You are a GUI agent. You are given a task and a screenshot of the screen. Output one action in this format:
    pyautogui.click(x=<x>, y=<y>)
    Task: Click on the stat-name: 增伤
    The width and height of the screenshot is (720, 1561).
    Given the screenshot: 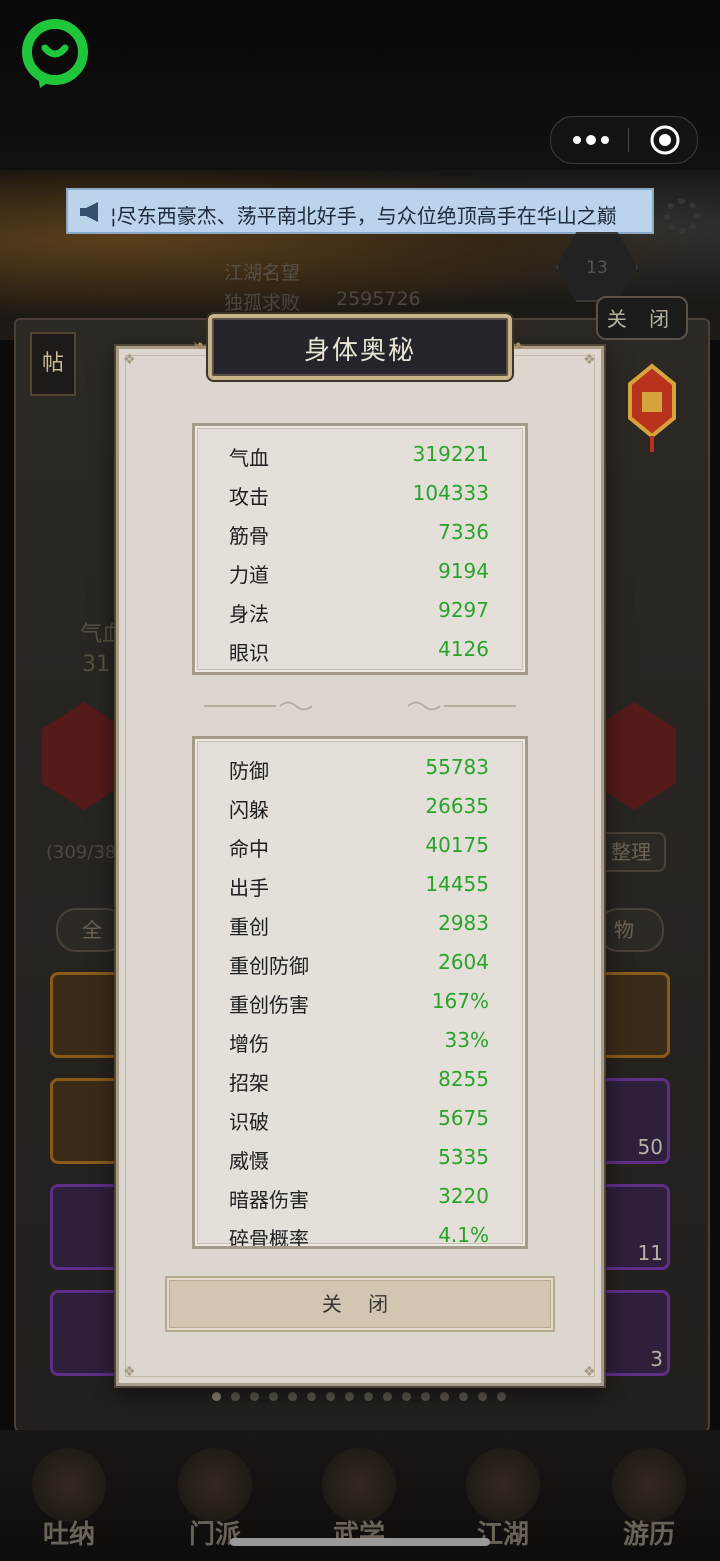 What is the action you would take?
    pyautogui.click(x=249, y=1044)
    